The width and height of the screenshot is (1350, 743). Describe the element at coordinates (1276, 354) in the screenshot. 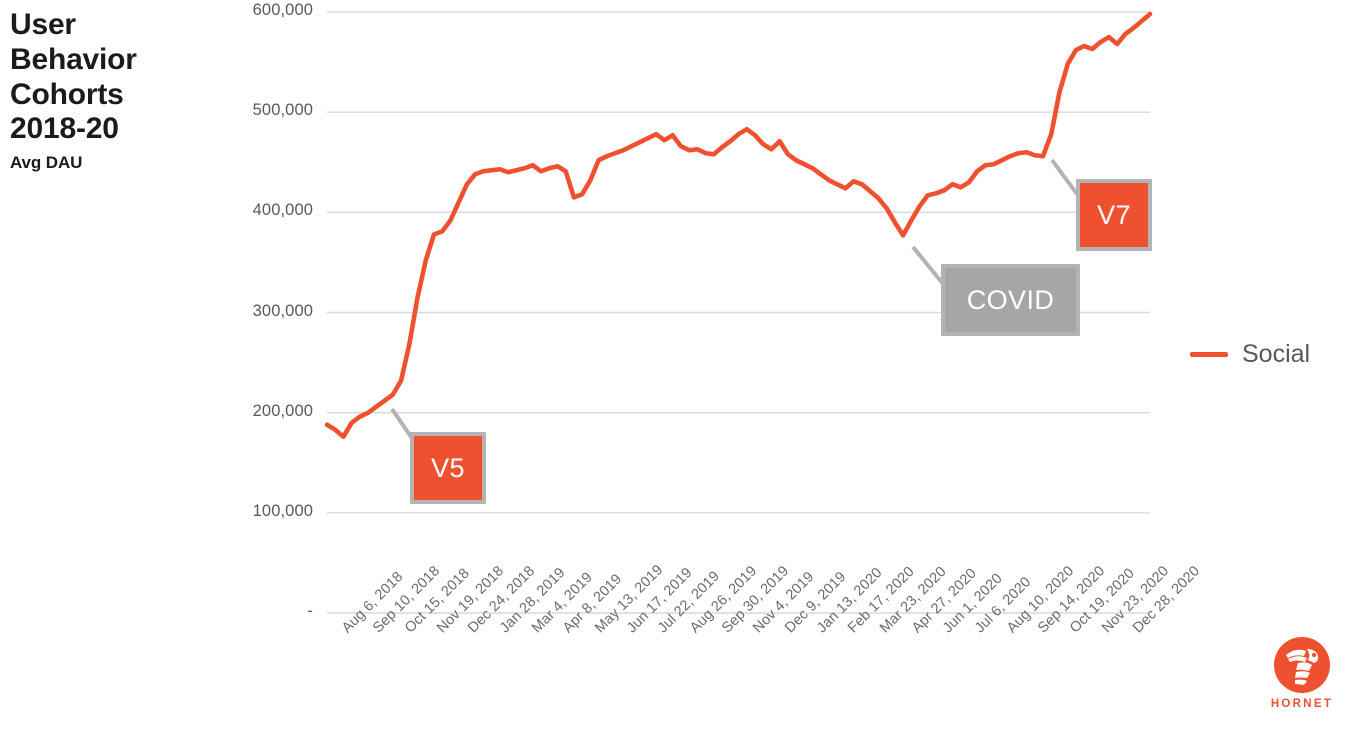

I see `legend-label-social: Social` at that location.